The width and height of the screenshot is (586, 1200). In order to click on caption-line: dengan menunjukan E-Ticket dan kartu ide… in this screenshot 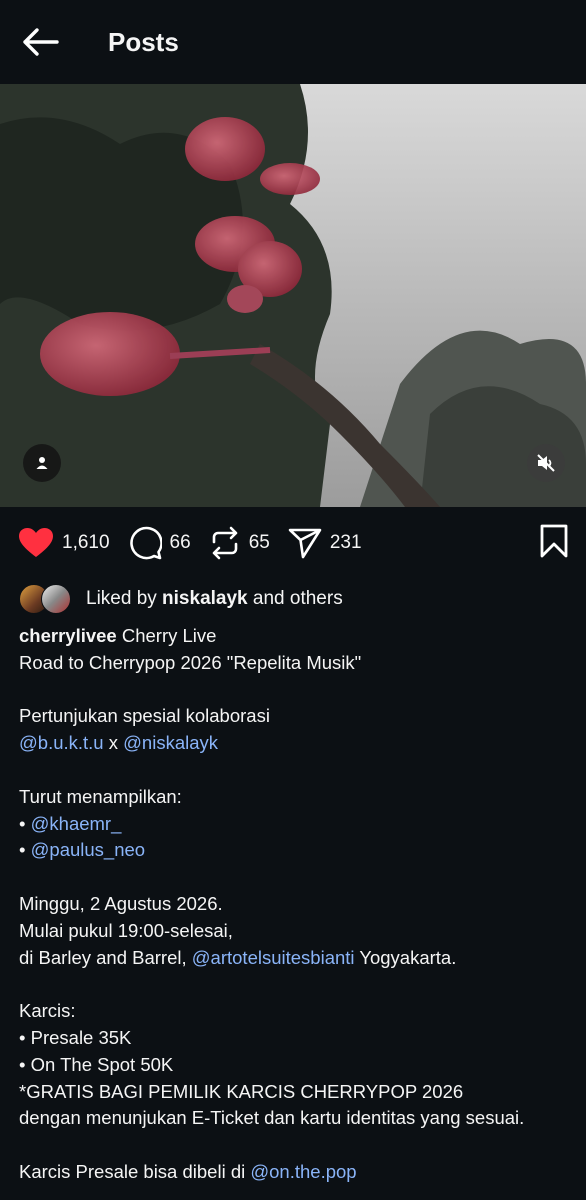, I will do `click(272, 1118)`.